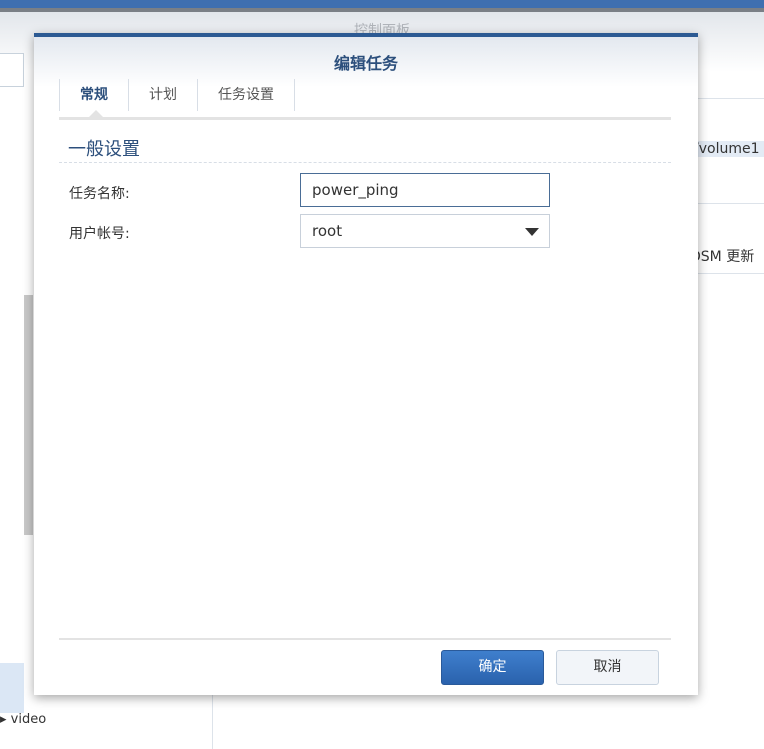 The image size is (764, 749). Describe the element at coordinates (722, 256) in the screenshot. I see `background-row: DSM 更新` at that location.